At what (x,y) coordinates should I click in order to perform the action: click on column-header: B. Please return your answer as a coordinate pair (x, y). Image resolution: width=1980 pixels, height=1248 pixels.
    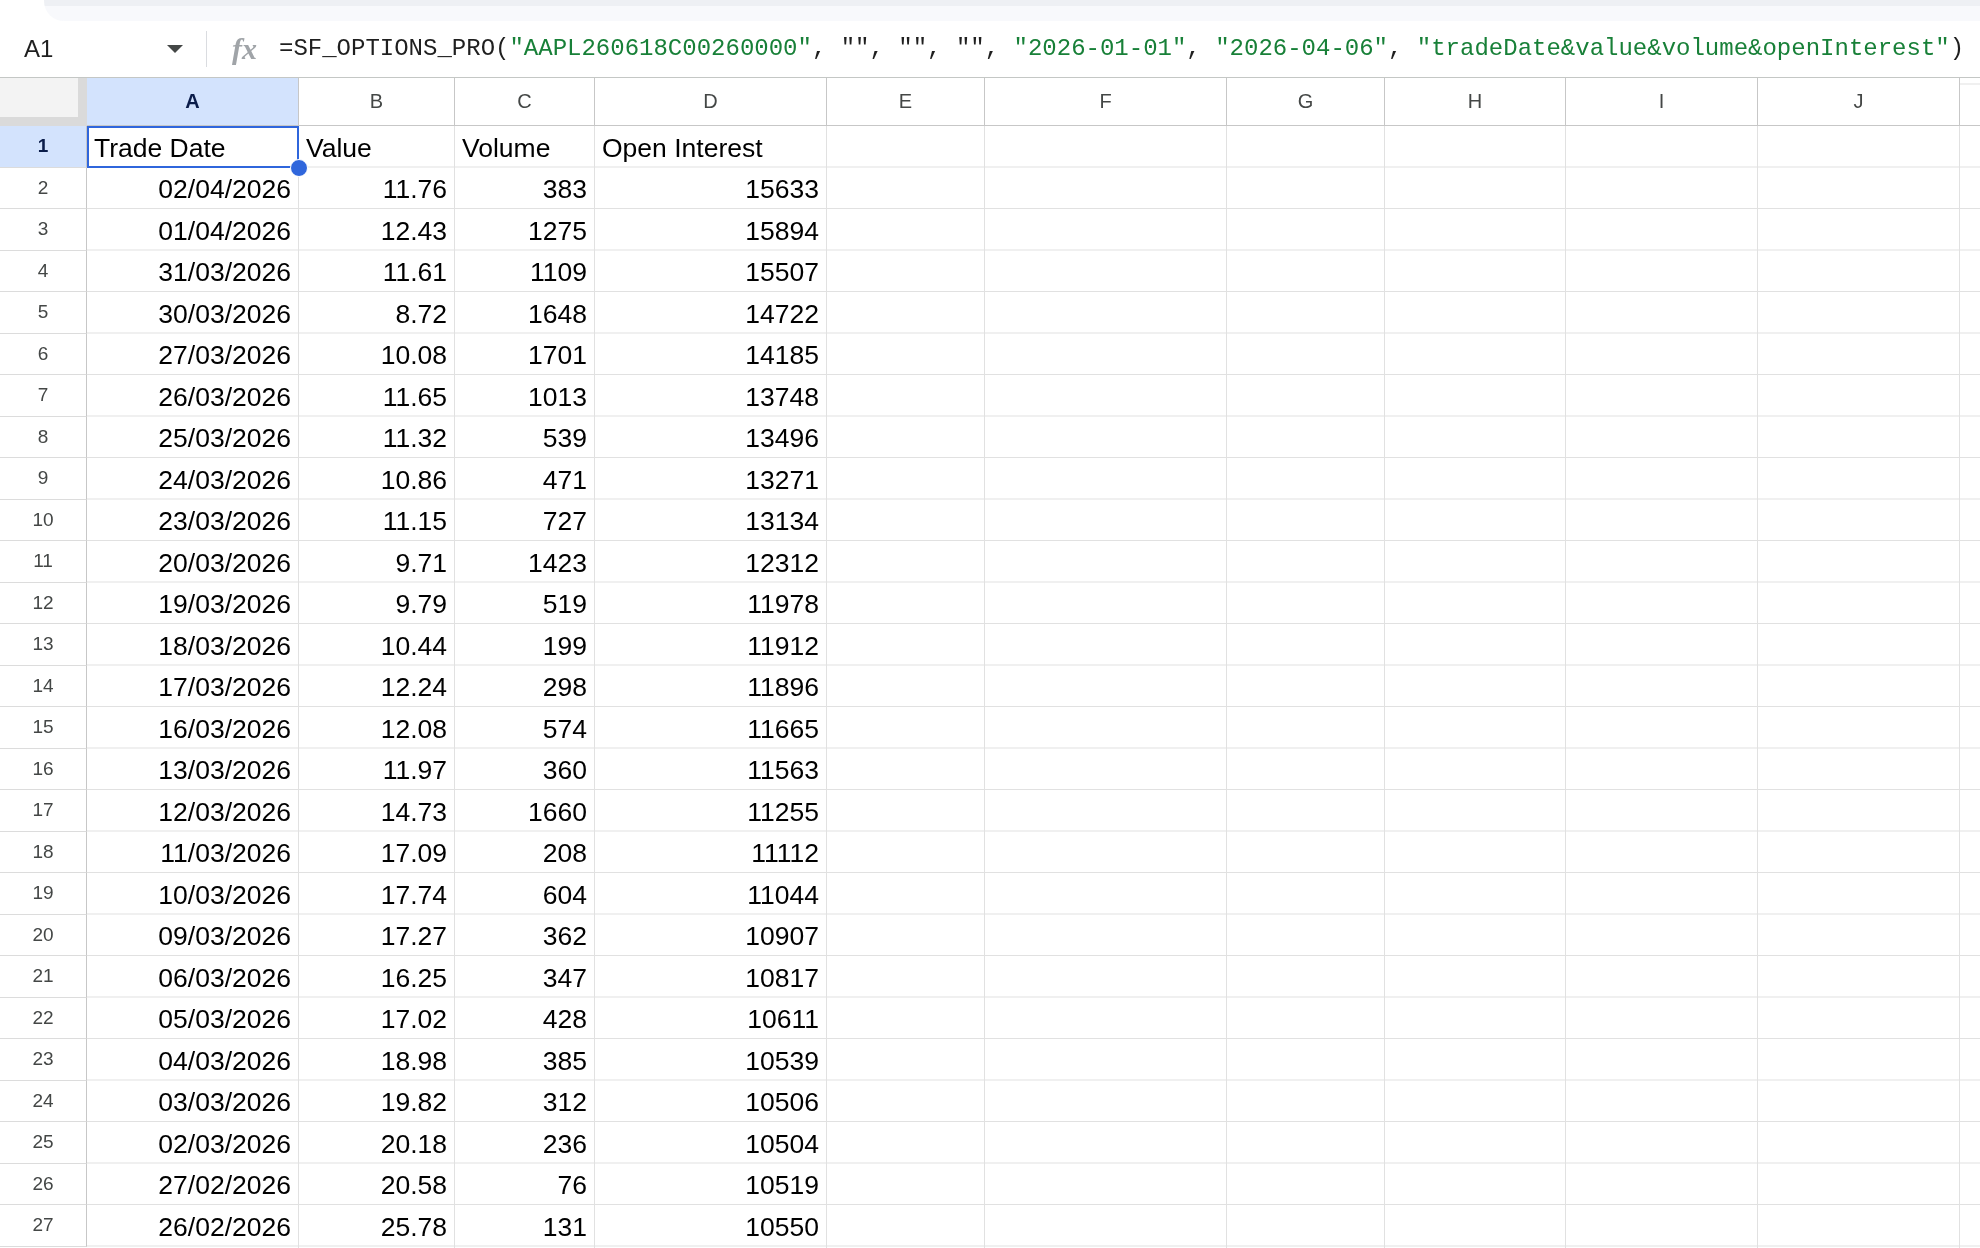
    Looking at the image, I should click on (377, 102).